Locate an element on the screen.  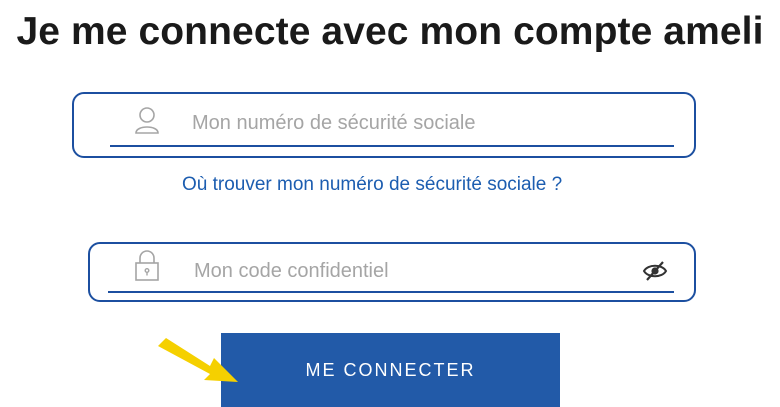
nir-input is located at coordinates (422, 123).